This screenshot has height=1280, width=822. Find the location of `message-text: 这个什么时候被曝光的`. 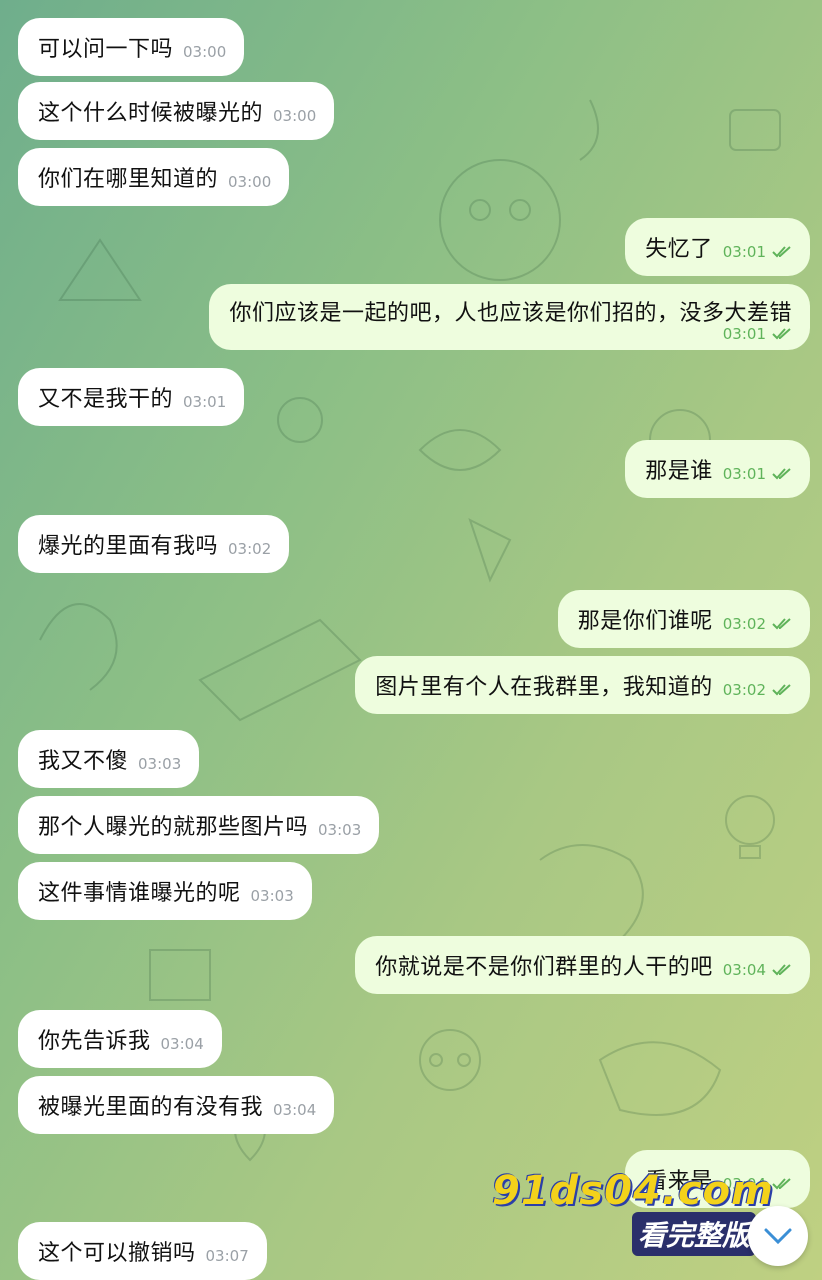

message-text: 这个什么时候被曝光的 is located at coordinates (151, 113).